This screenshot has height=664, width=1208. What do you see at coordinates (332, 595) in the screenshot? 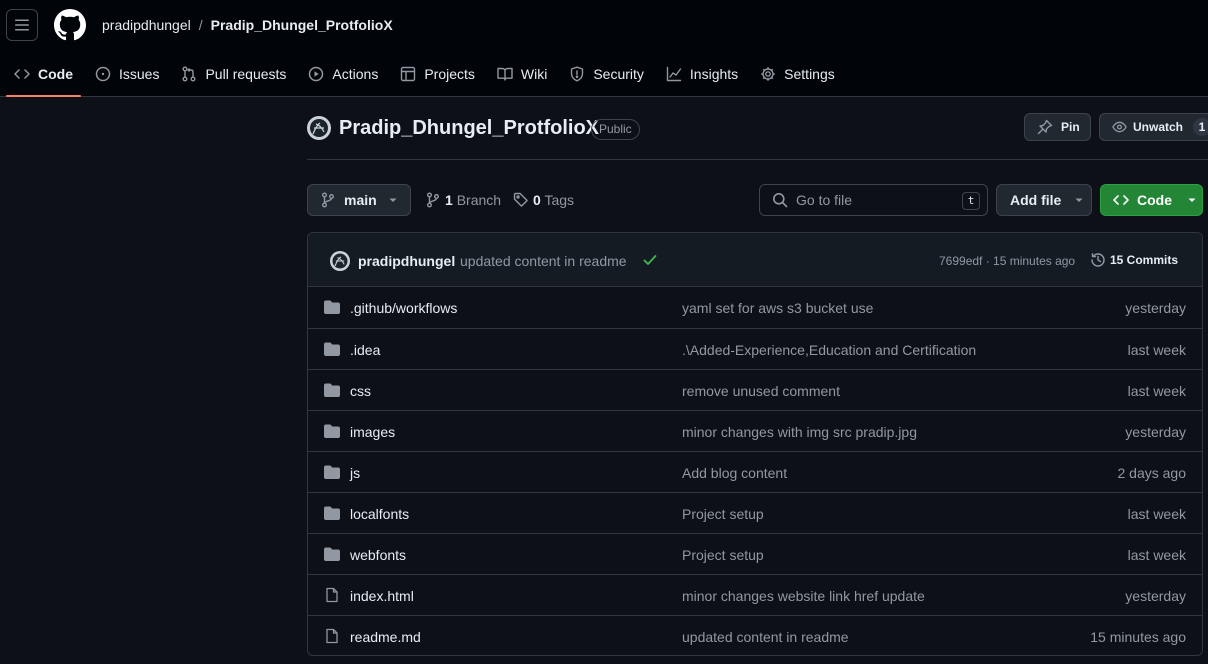
I see `file-icon` at bounding box center [332, 595].